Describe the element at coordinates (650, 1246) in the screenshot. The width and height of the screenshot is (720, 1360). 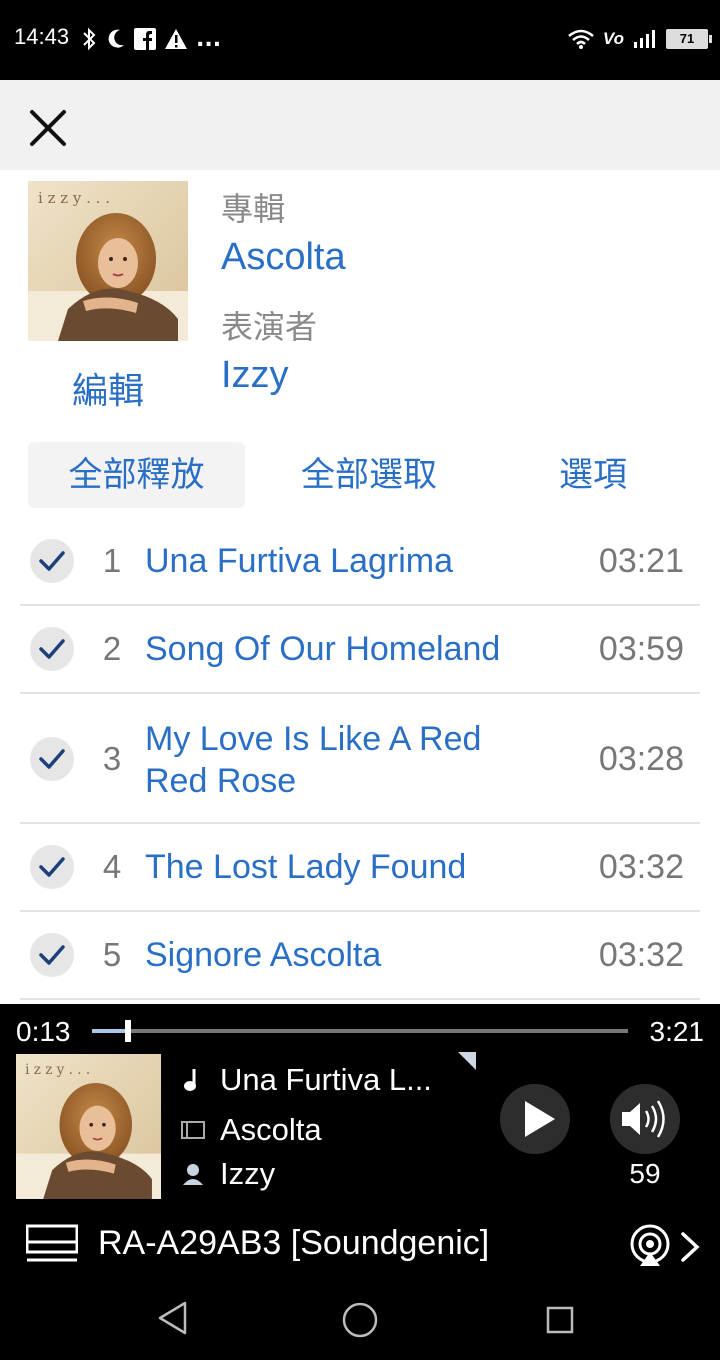
I see `airplay-icon` at that location.